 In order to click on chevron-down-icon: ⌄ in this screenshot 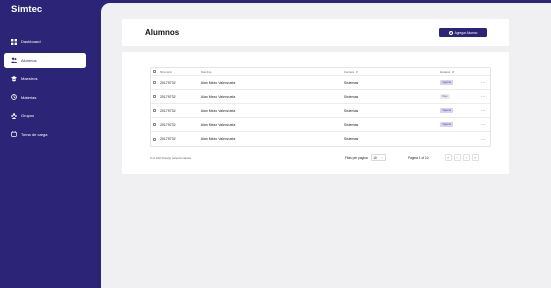, I will do `click(382, 157)`.